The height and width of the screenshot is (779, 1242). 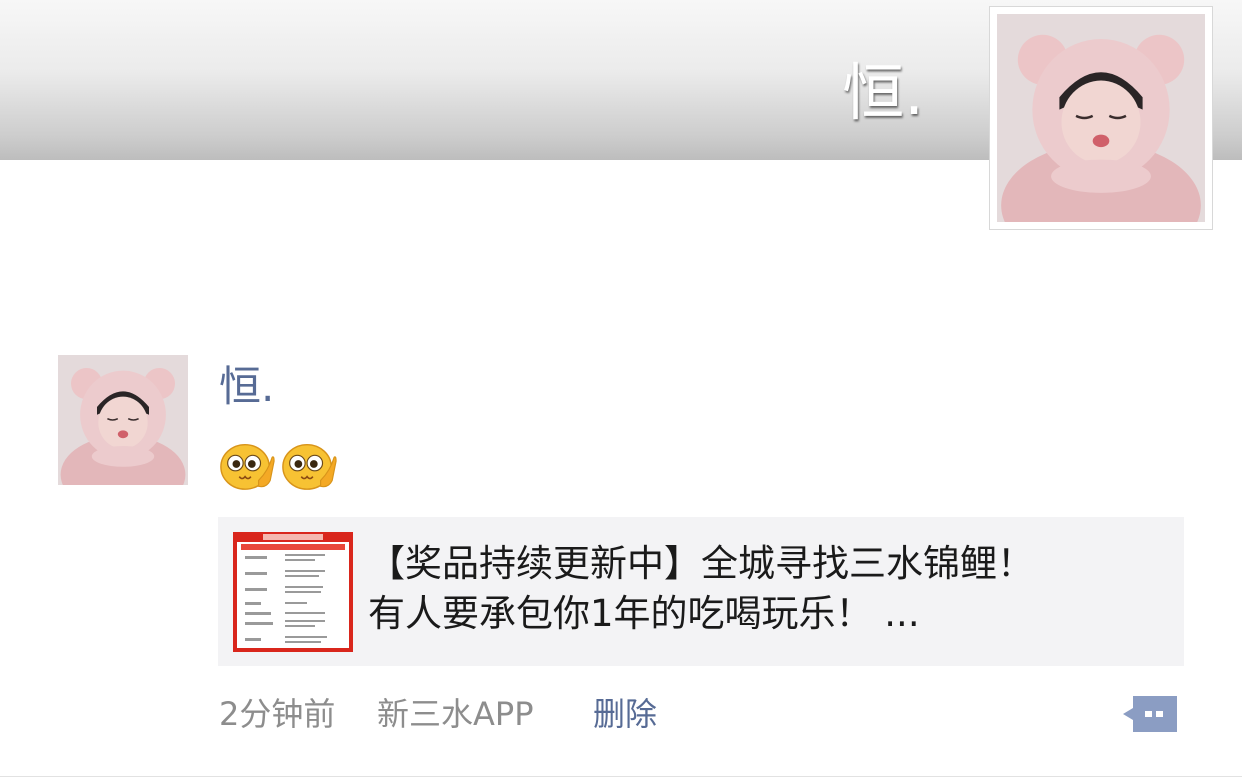 I want to click on profile-avatar-frame, so click(x=1101, y=118).